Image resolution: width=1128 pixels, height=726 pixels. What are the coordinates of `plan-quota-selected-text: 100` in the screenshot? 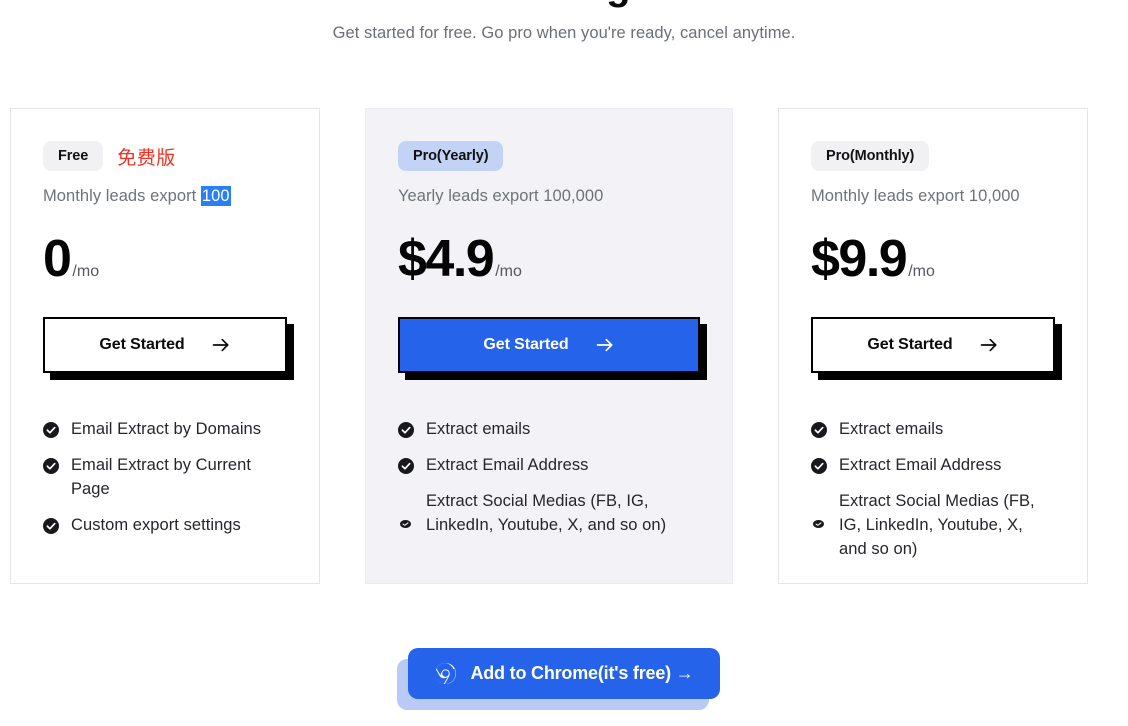 It's located at (215, 196).